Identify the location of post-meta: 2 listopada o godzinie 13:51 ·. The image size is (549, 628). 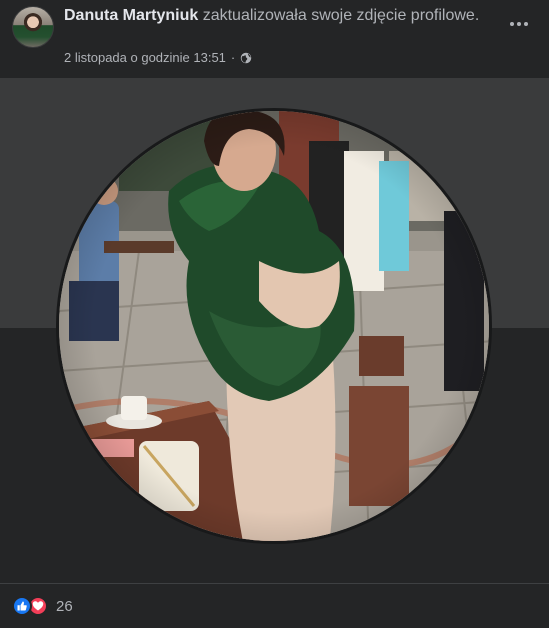
(158, 57).